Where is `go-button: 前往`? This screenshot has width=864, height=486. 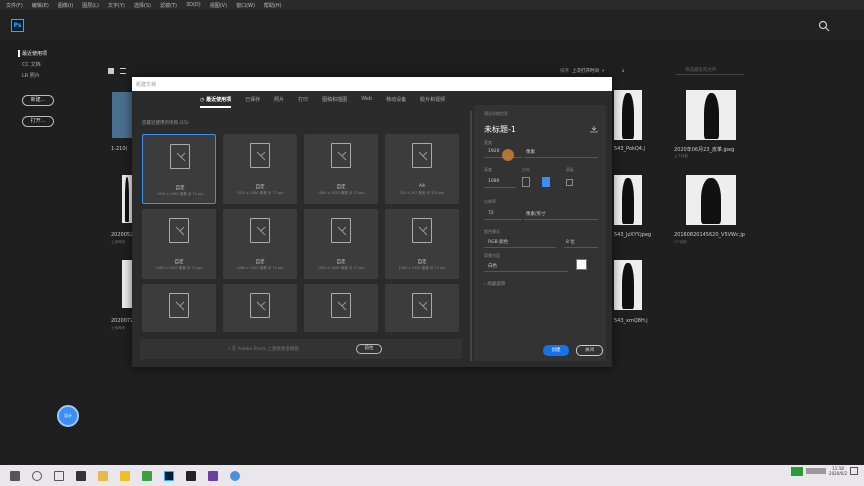
go-button: 前往 is located at coordinates (369, 349).